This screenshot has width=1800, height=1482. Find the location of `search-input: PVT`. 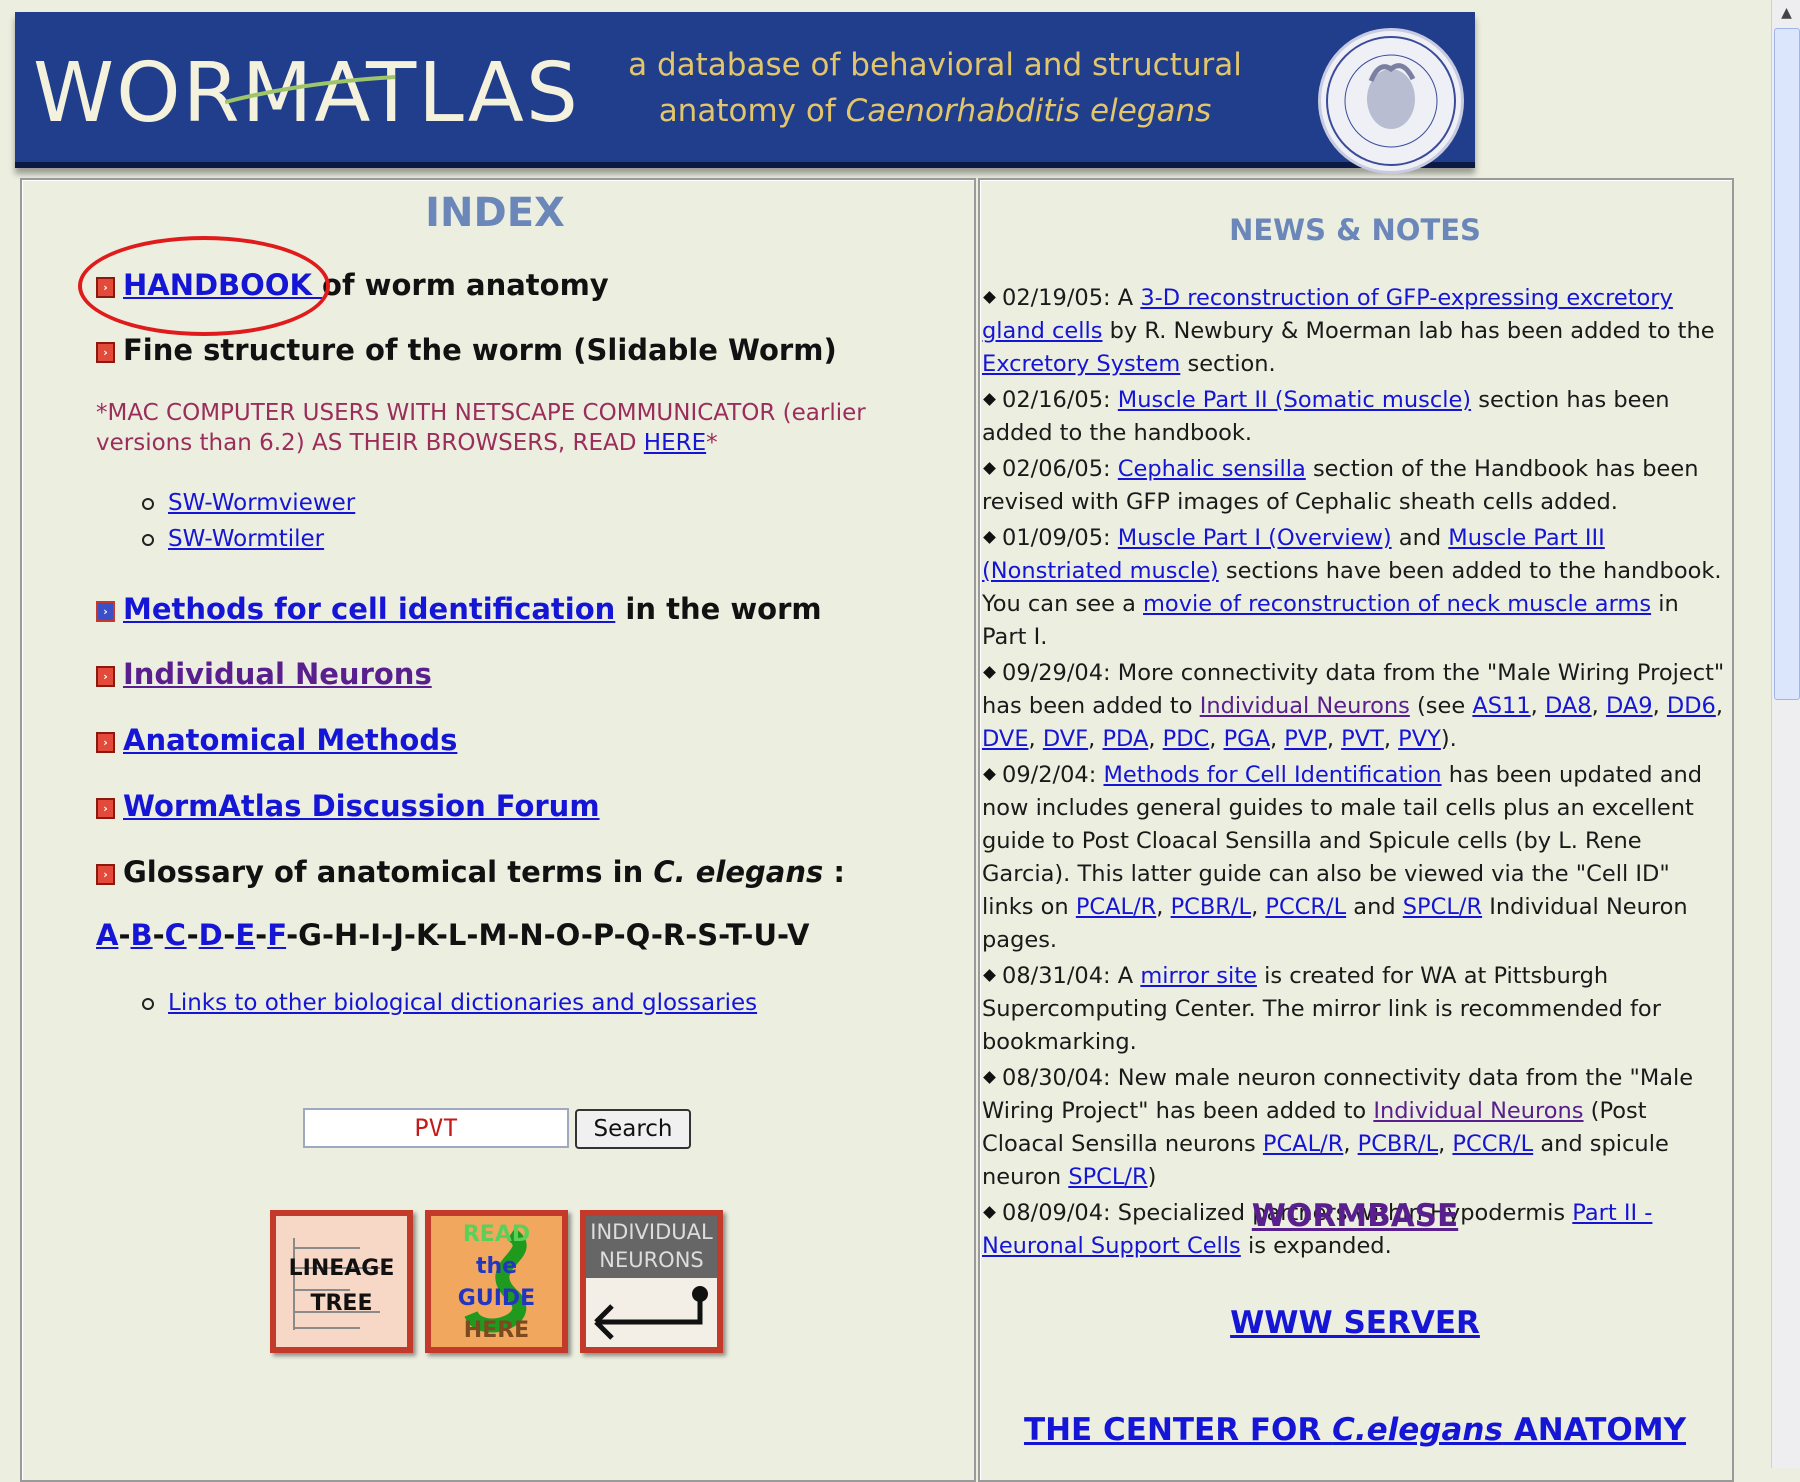

search-input: PVT is located at coordinates (436, 1128).